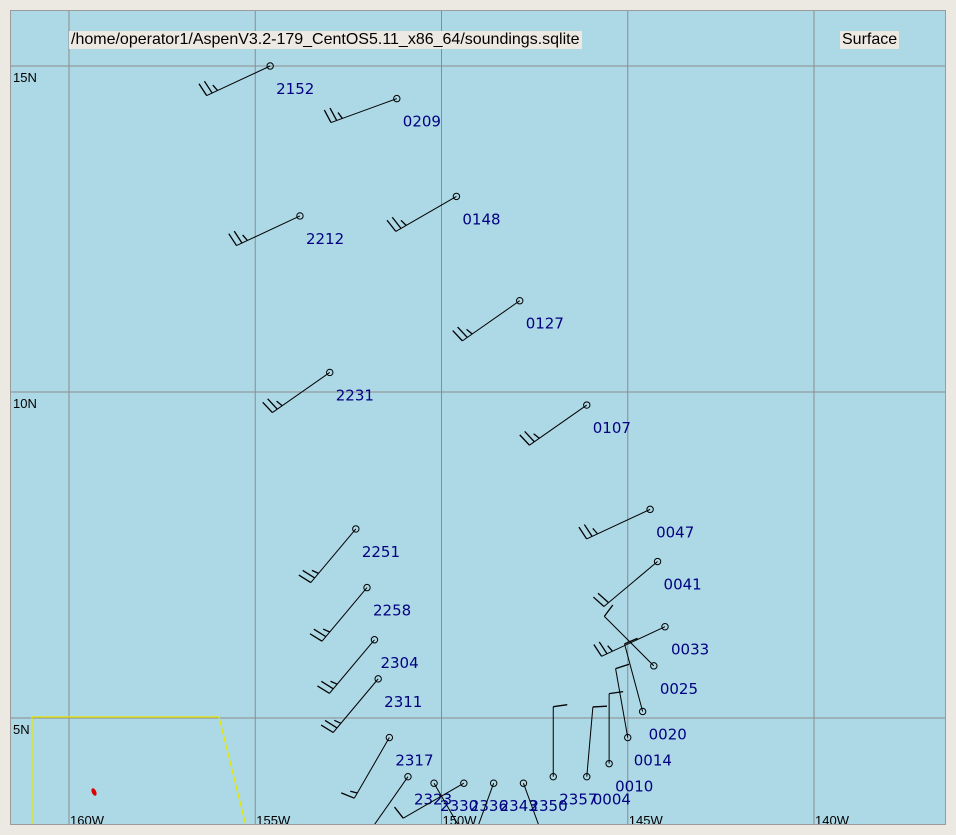 This screenshot has height=835, width=956. Describe the element at coordinates (690, 650) in the screenshot. I see `station-label: 0033` at that location.